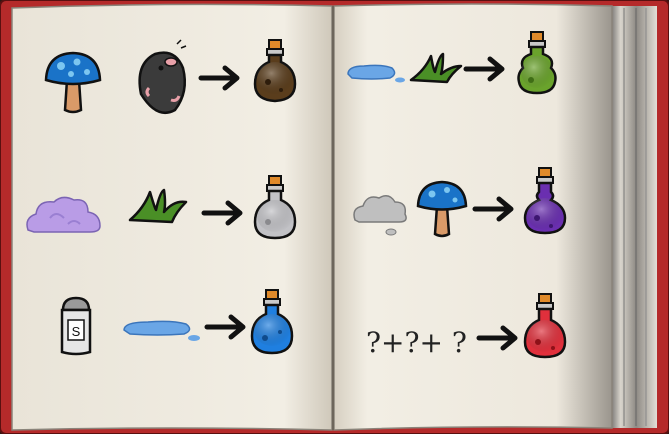  I want to click on page-edges, so click(631, 217).